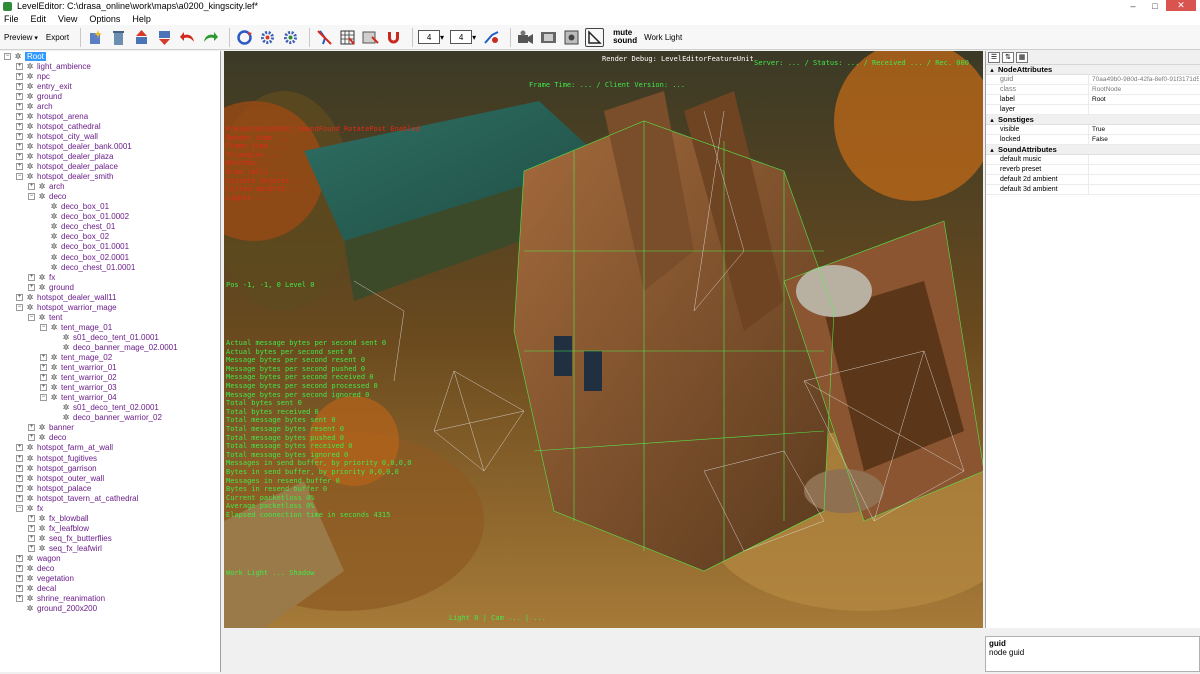  Describe the element at coordinates (1093, 79) in the screenshot. I see `property-row: guid70aa49b0-980d-42fa-8ef0-91f3171d5756` at that location.